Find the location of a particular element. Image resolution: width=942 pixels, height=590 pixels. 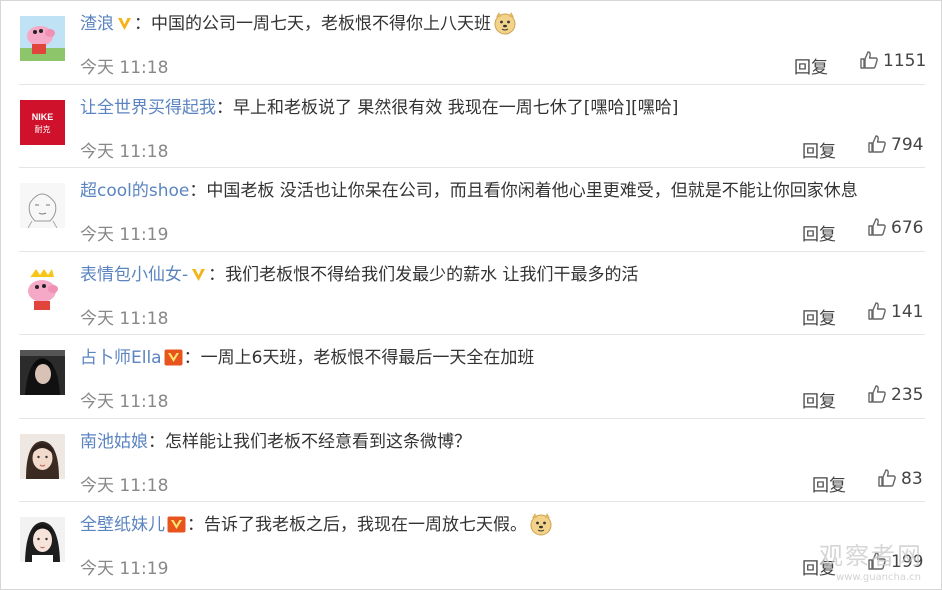

comment-line: 渣浪 ：中国的公司一周七天，老板恨不得你上八天班 is located at coordinates (298, 27).